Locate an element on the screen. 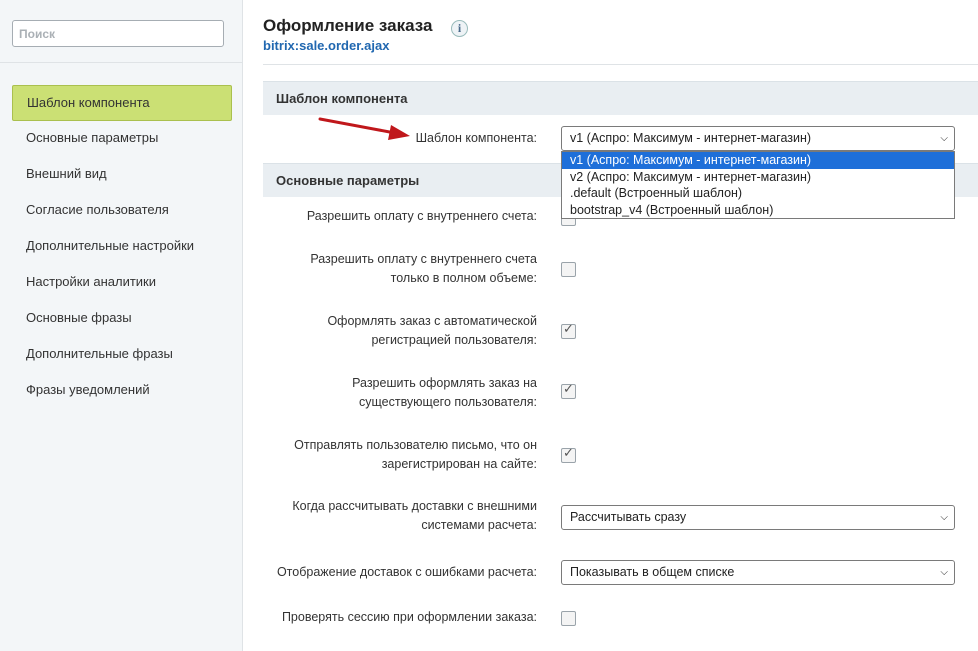  param-label: Разрешить оплату с внутреннего счета: is located at coordinates (421, 216).